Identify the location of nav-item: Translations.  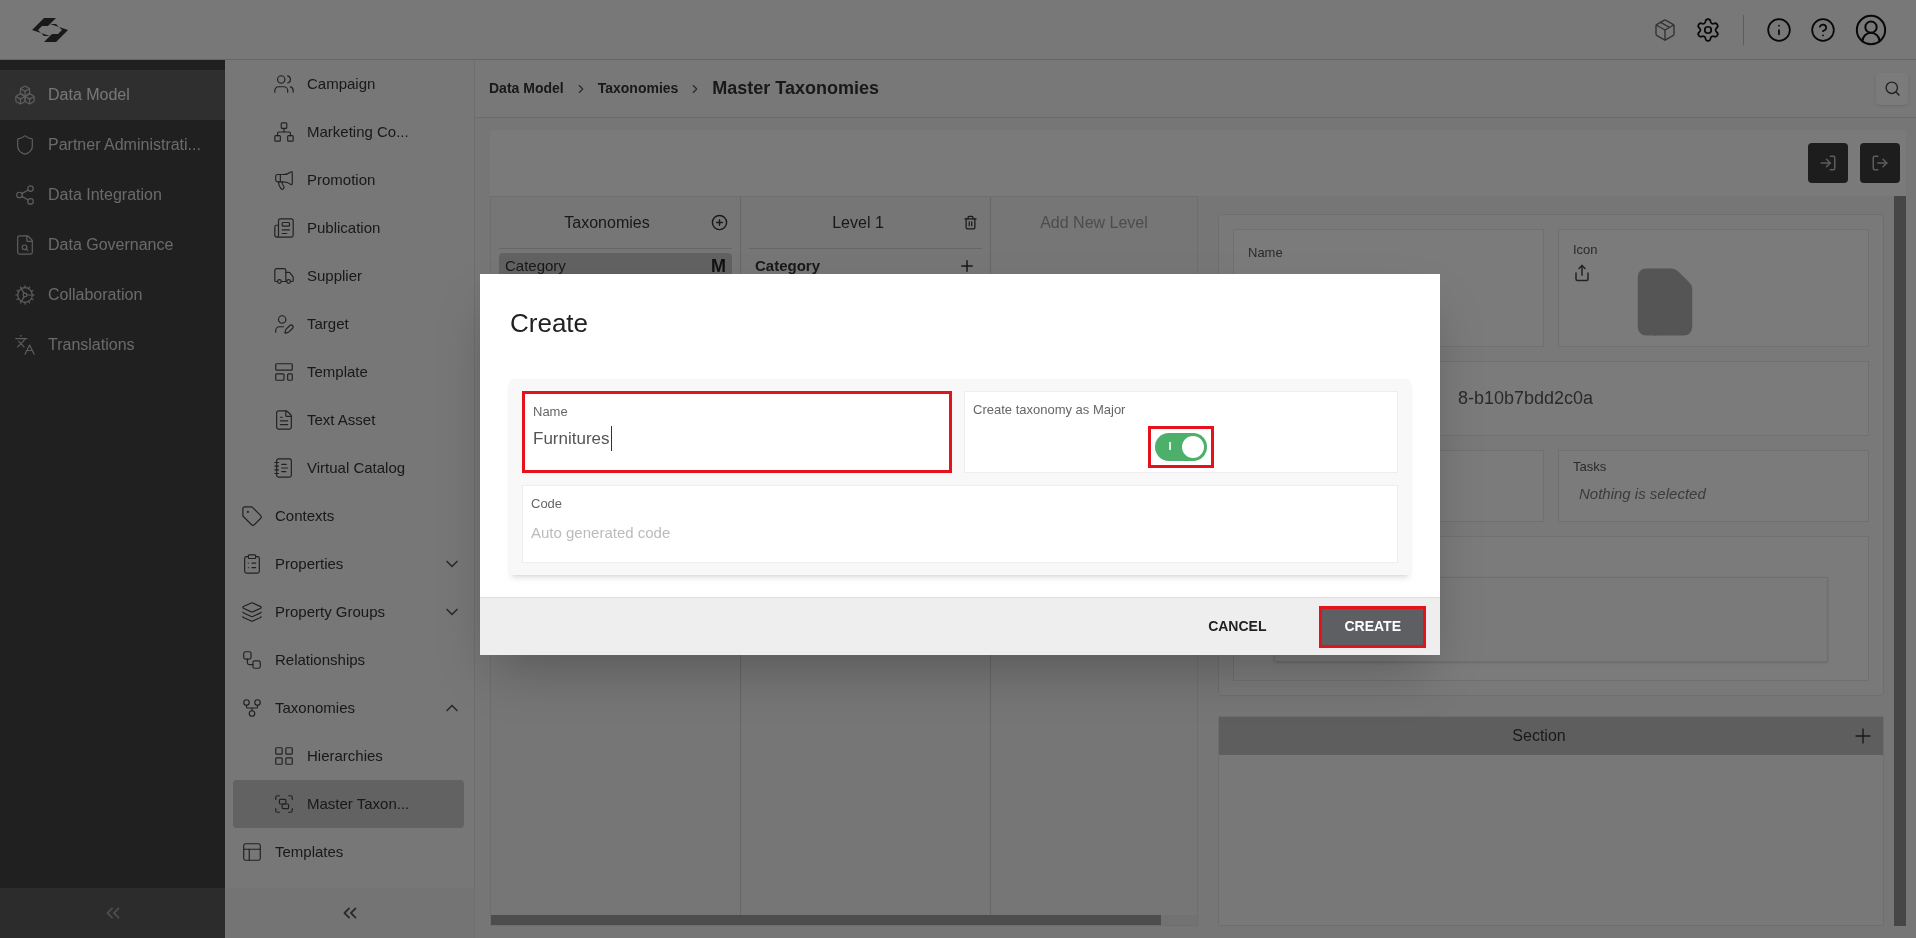
(112, 345).